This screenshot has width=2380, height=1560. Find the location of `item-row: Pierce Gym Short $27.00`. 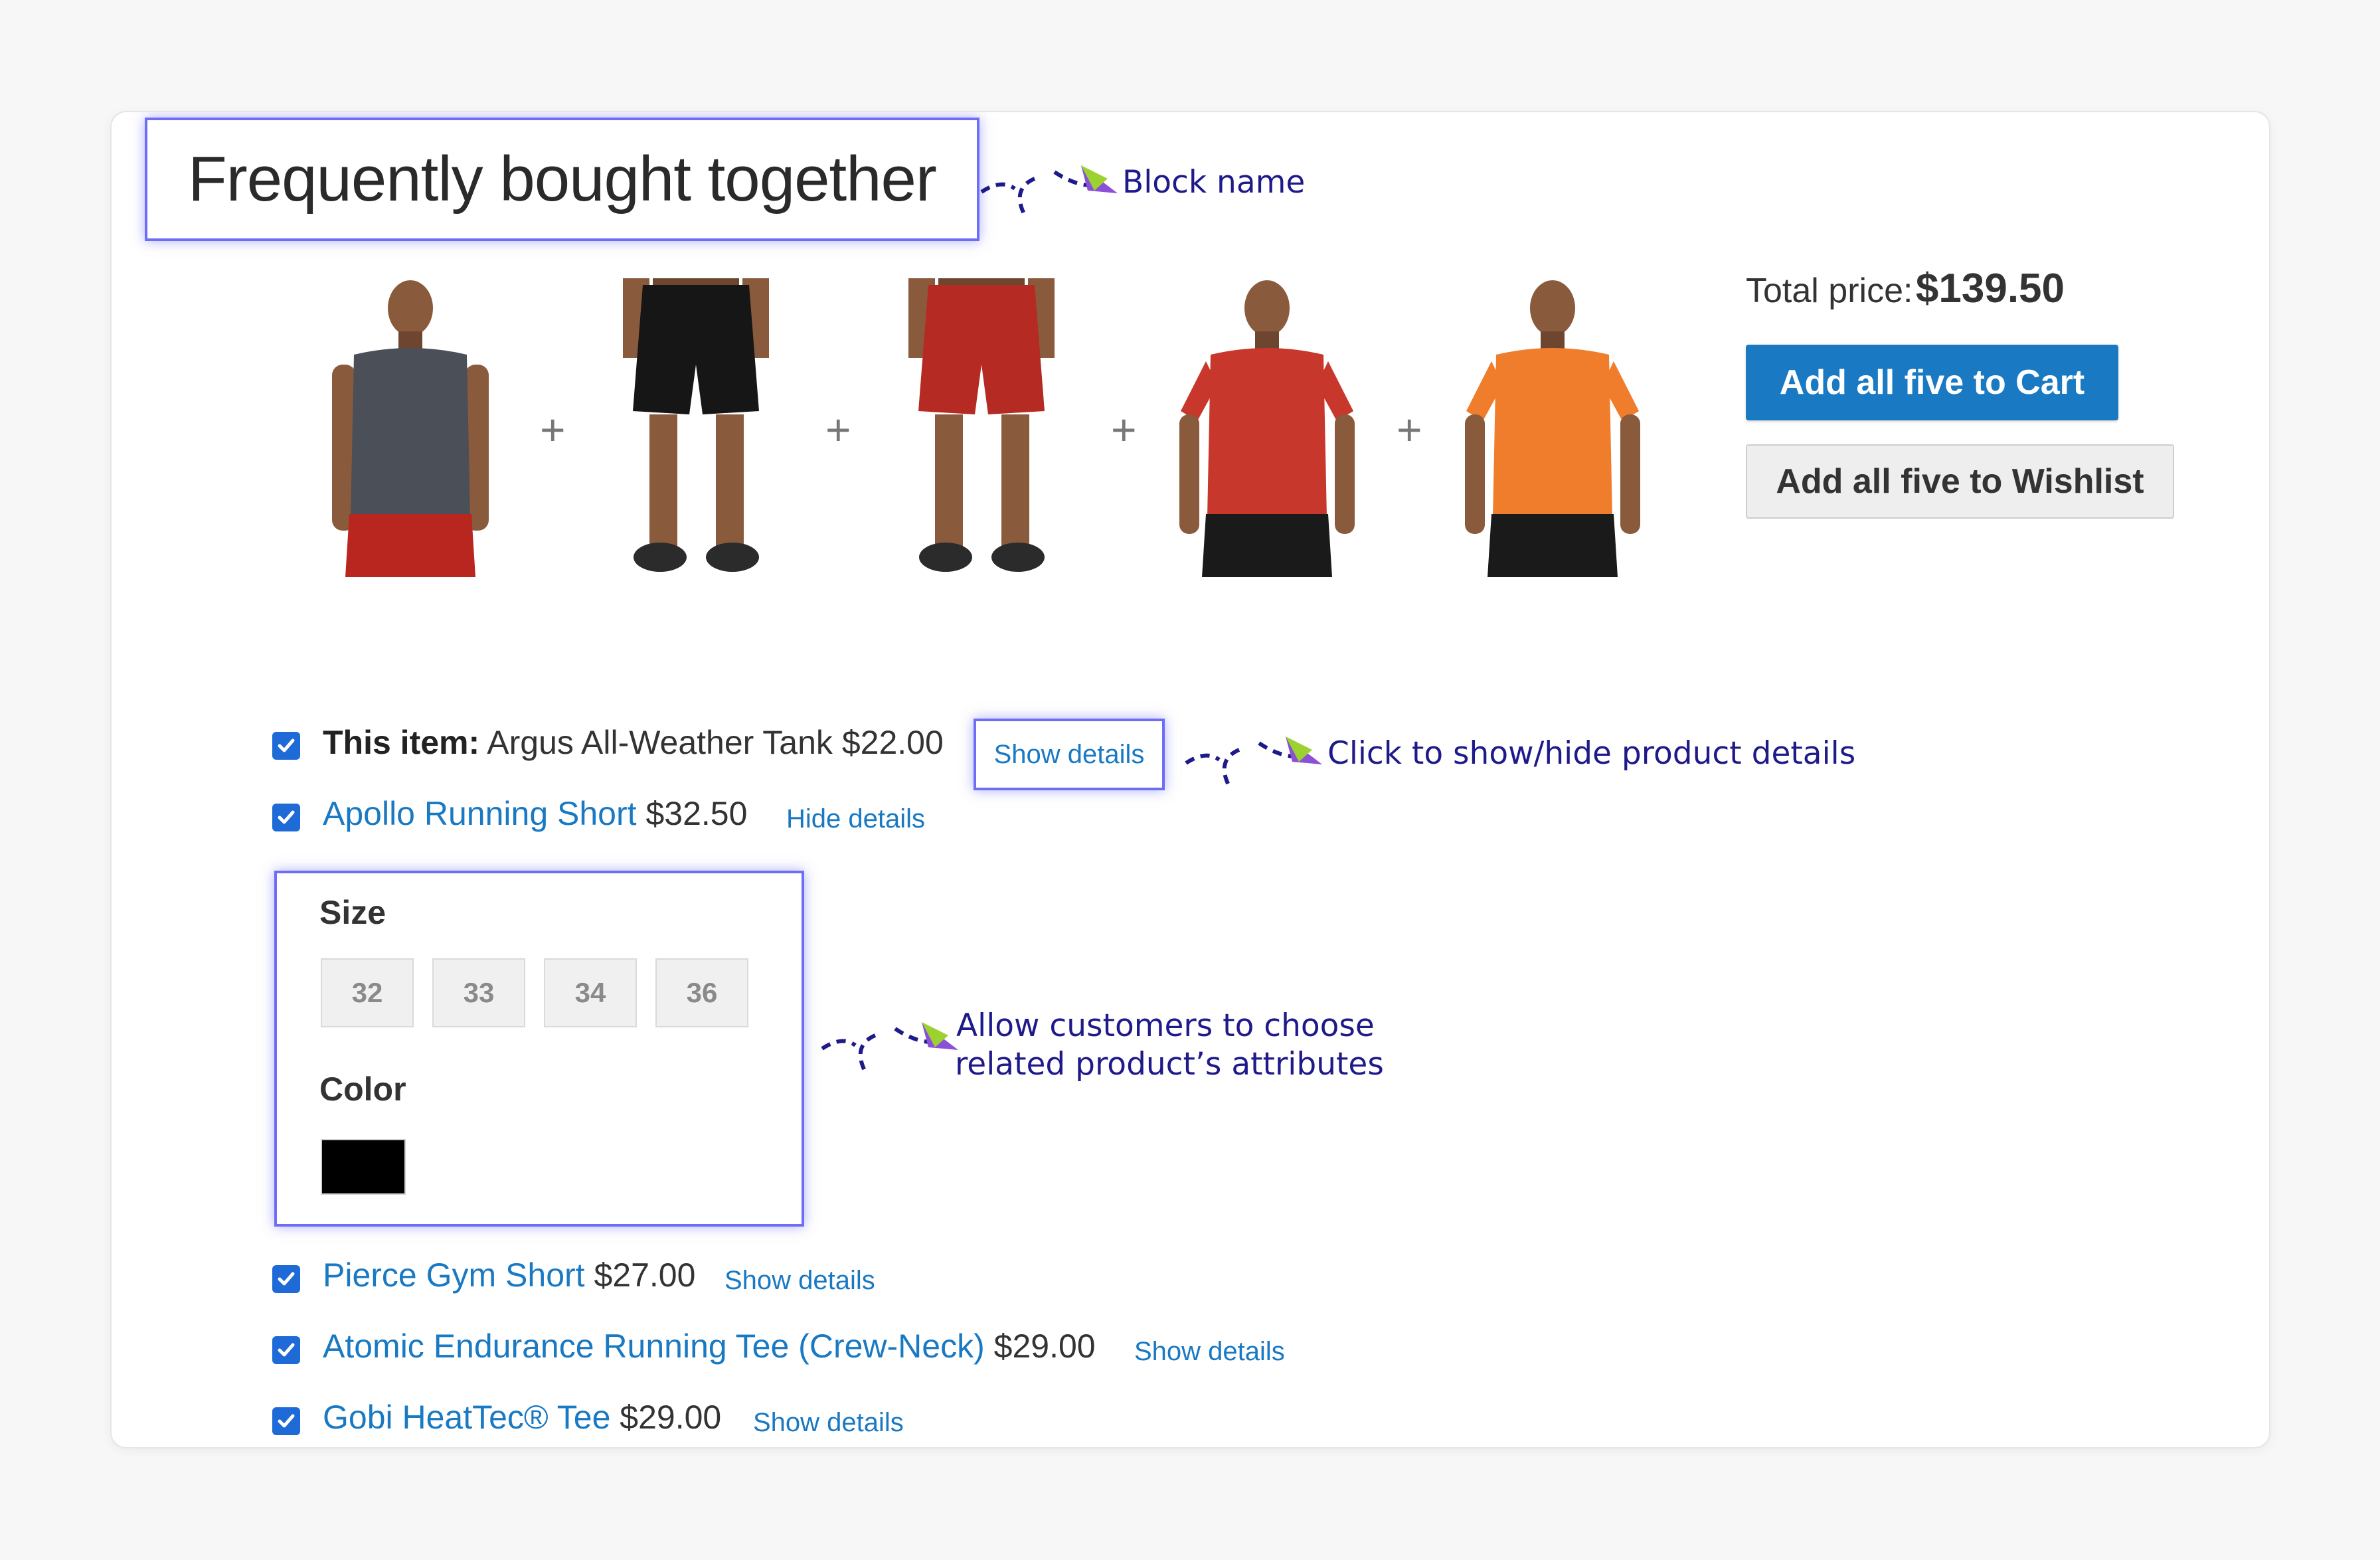

item-row: Pierce Gym Short $27.00 is located at coordinates (509, 1275).